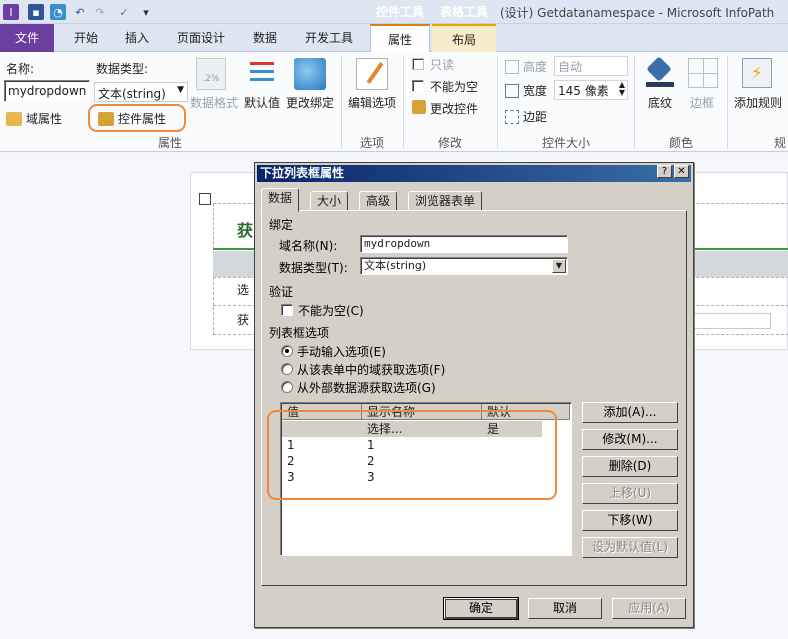 Image resolution: width=788 pixels, height=639 pixels. Describe the element at coordinates (660, 72) in the screenshot. I see `shading-icon` at that location.